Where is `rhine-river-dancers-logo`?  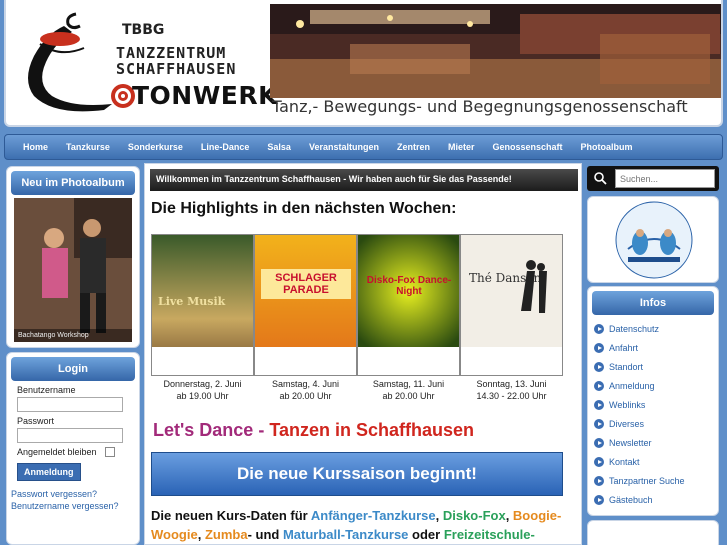 rhine-river-dancers-logo is located at coordinates (654, 240).